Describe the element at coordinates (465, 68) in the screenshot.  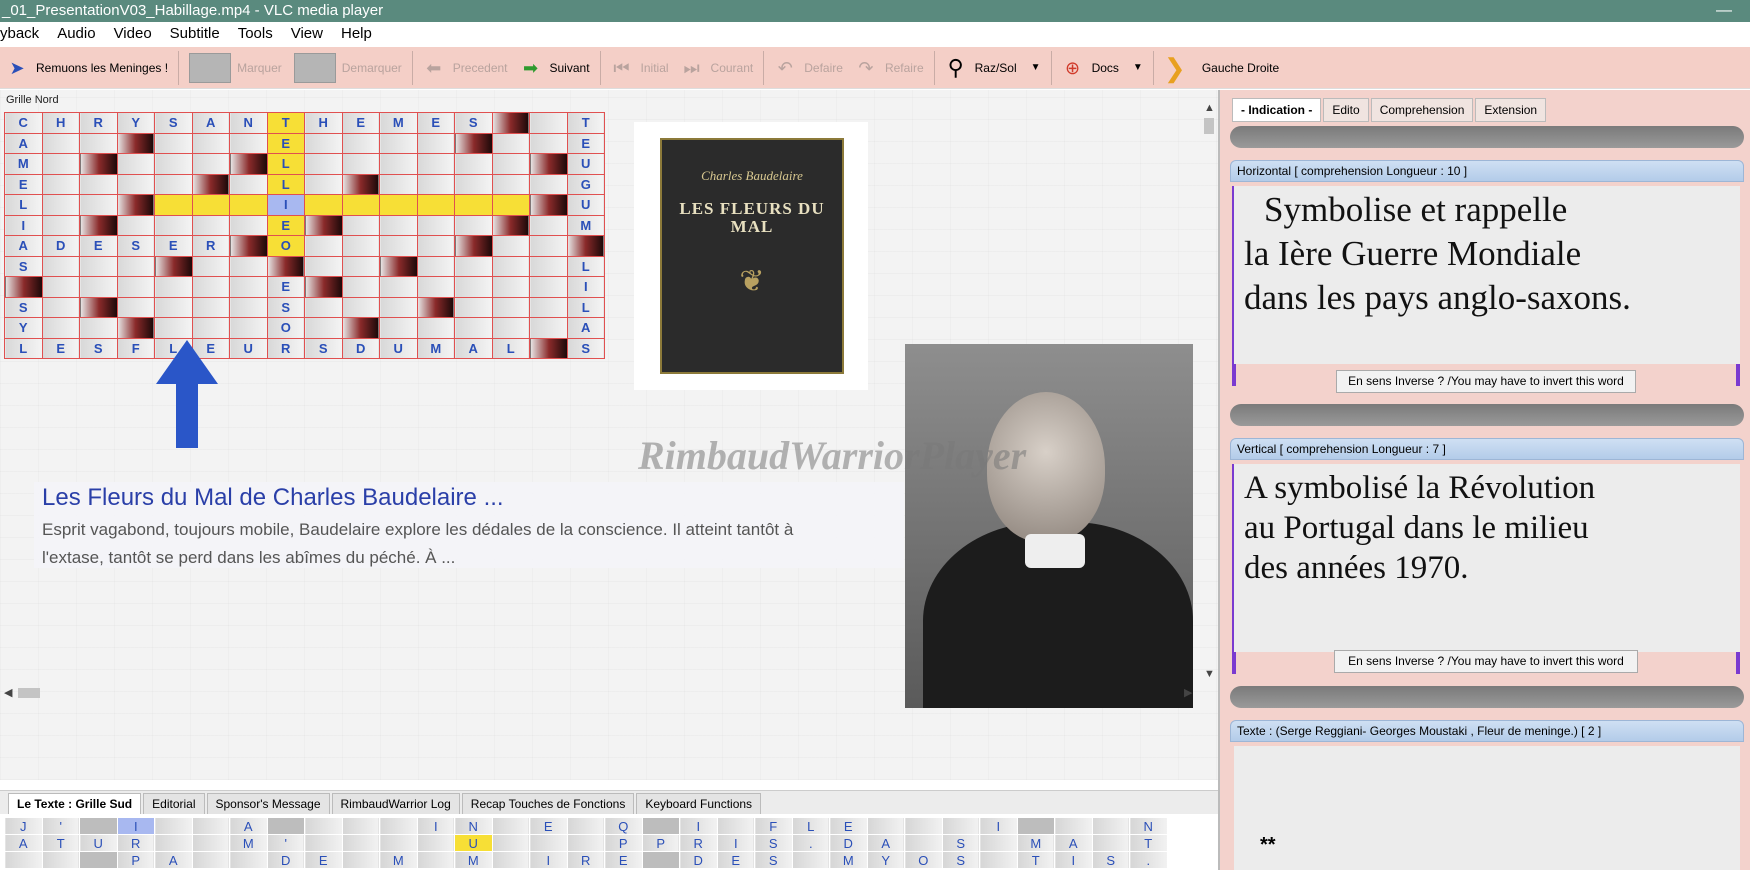
I see `precedent-button: ⬅ Precedent` at that location.